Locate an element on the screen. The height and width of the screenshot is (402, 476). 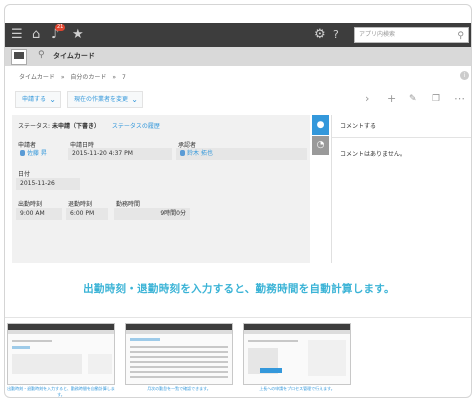
date-field: 2015-11-26 is located at coordinates (48, 184).